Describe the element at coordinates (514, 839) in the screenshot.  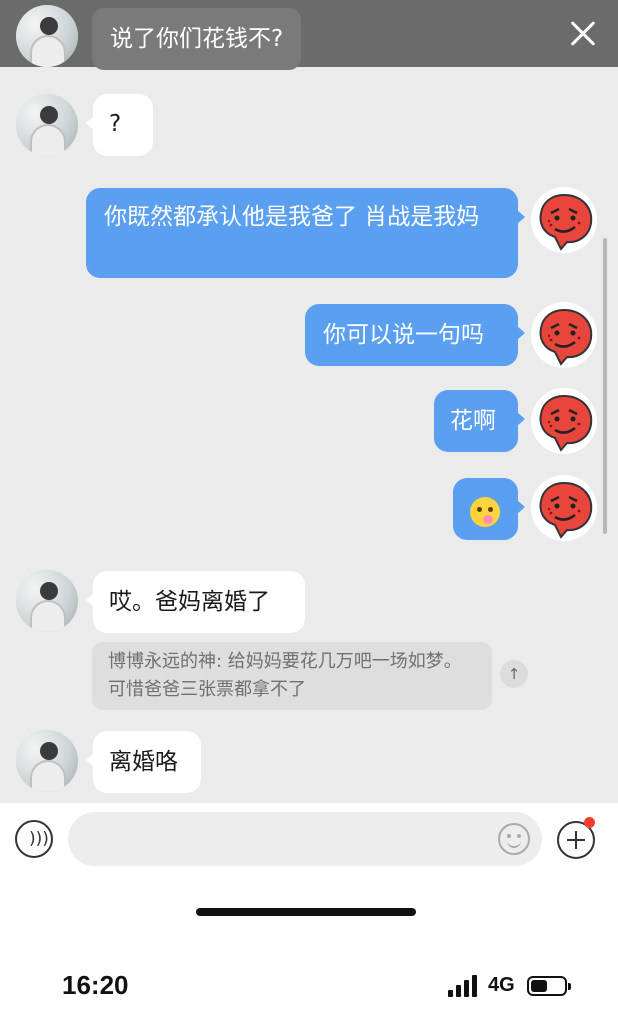
I see `emoji-icon` at that location.